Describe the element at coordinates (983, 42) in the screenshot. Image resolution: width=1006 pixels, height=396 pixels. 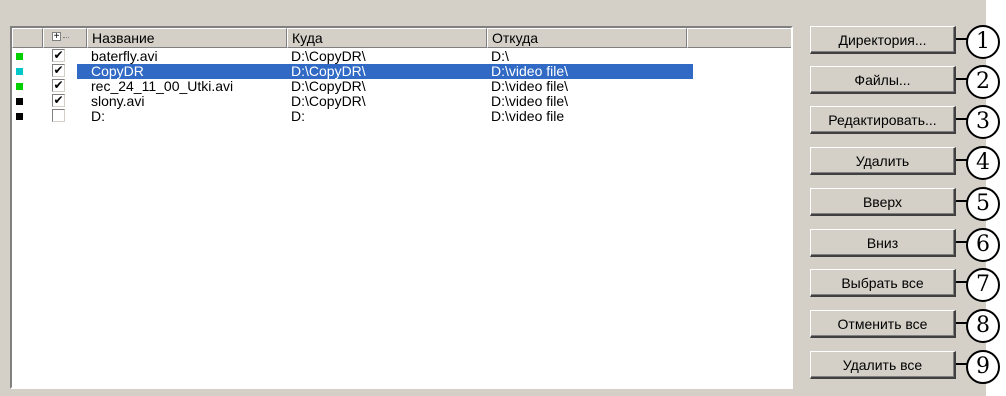
I see `callout-1: 1` at that location.